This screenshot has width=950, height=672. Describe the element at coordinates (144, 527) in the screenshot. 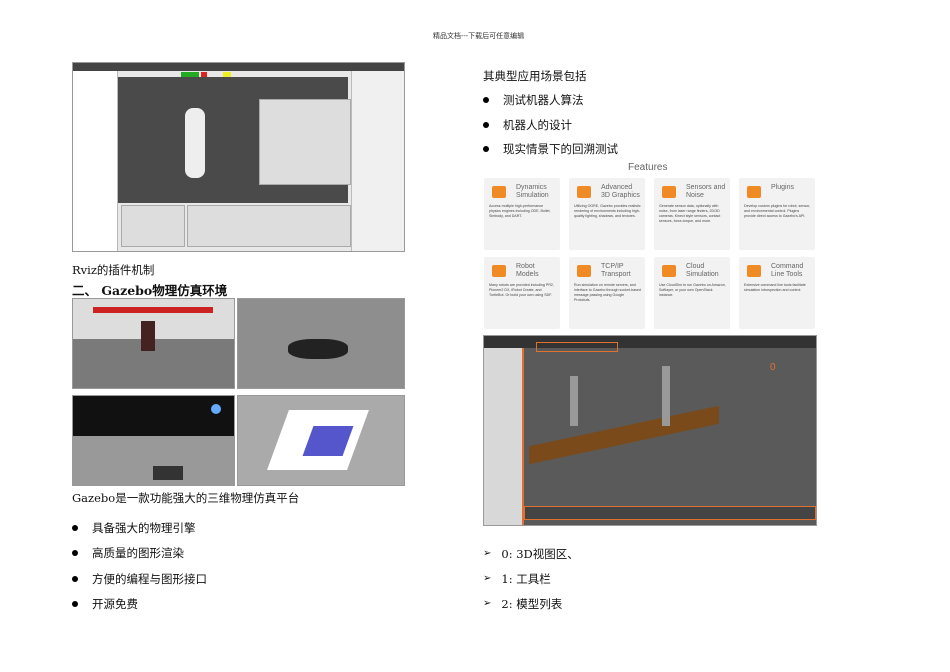

I see `list-item-text: 具备强大的物理引擎` at that location.